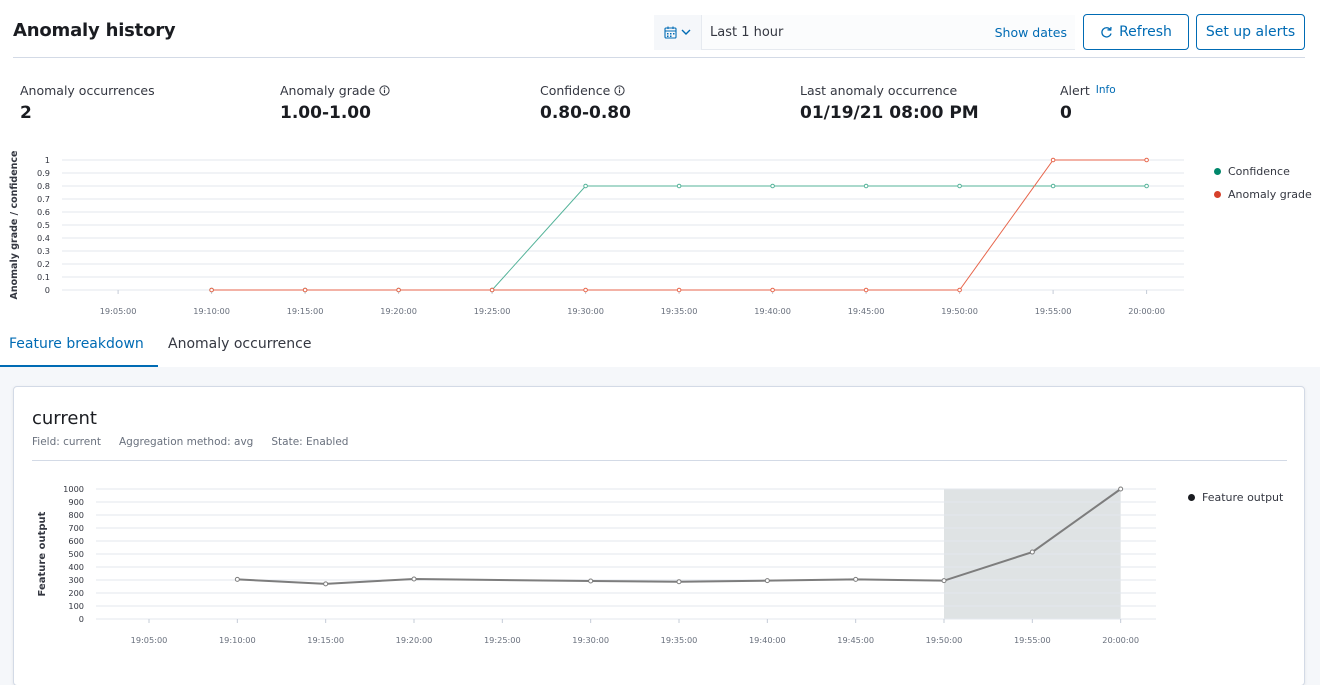 The width and height of the screenshot is (1320, 685). I want to click on y-tick-label: 0.5, so click(43, 225).